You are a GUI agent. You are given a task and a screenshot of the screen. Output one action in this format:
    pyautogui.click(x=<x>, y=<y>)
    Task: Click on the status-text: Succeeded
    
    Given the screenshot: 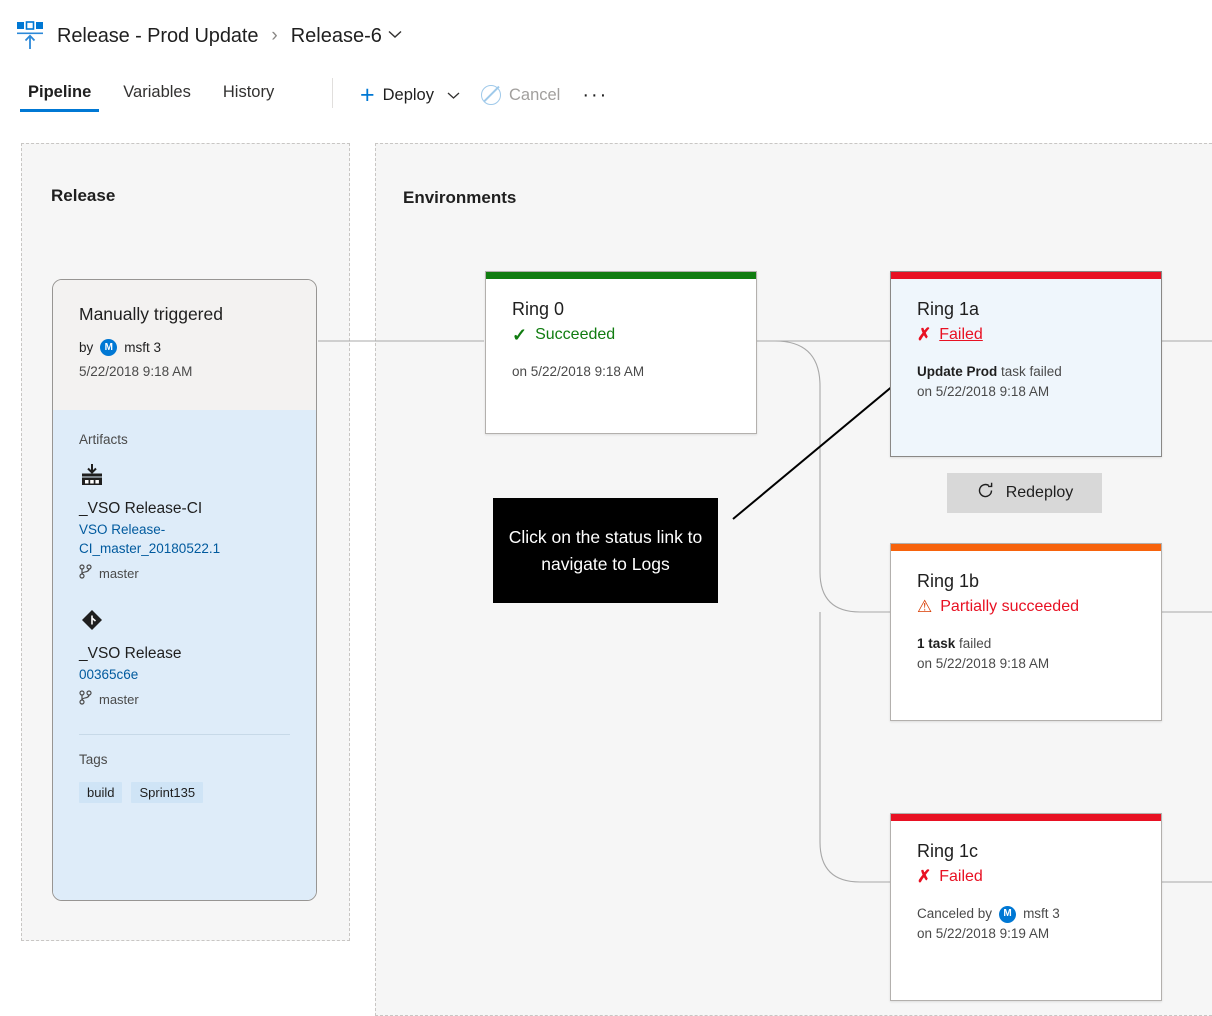 What is the action you would take?
    pyautogui.click(x=575, y=334)
    